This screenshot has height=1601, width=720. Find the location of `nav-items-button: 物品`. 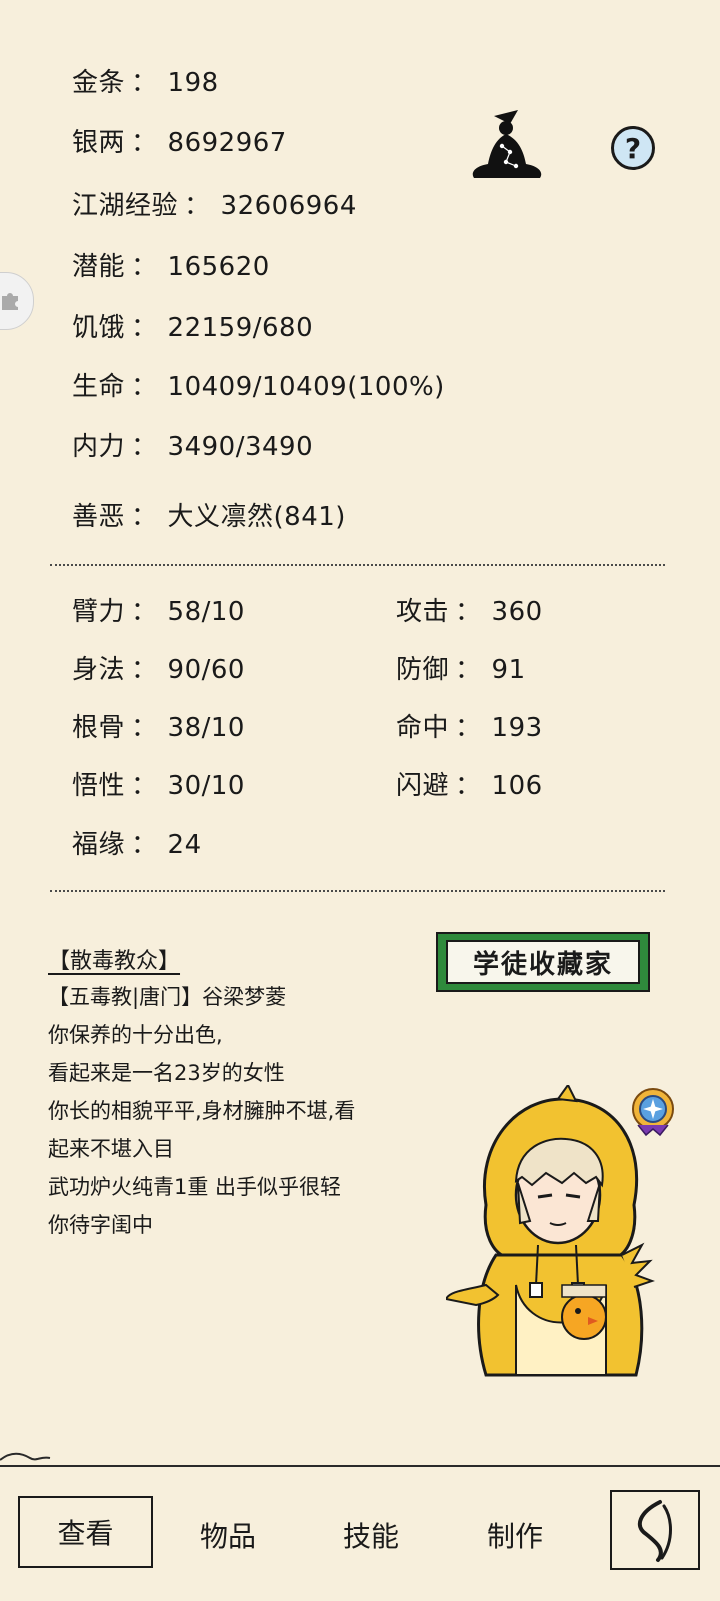

nav-items-button: 物品 is located at coordinates (228, 1535).